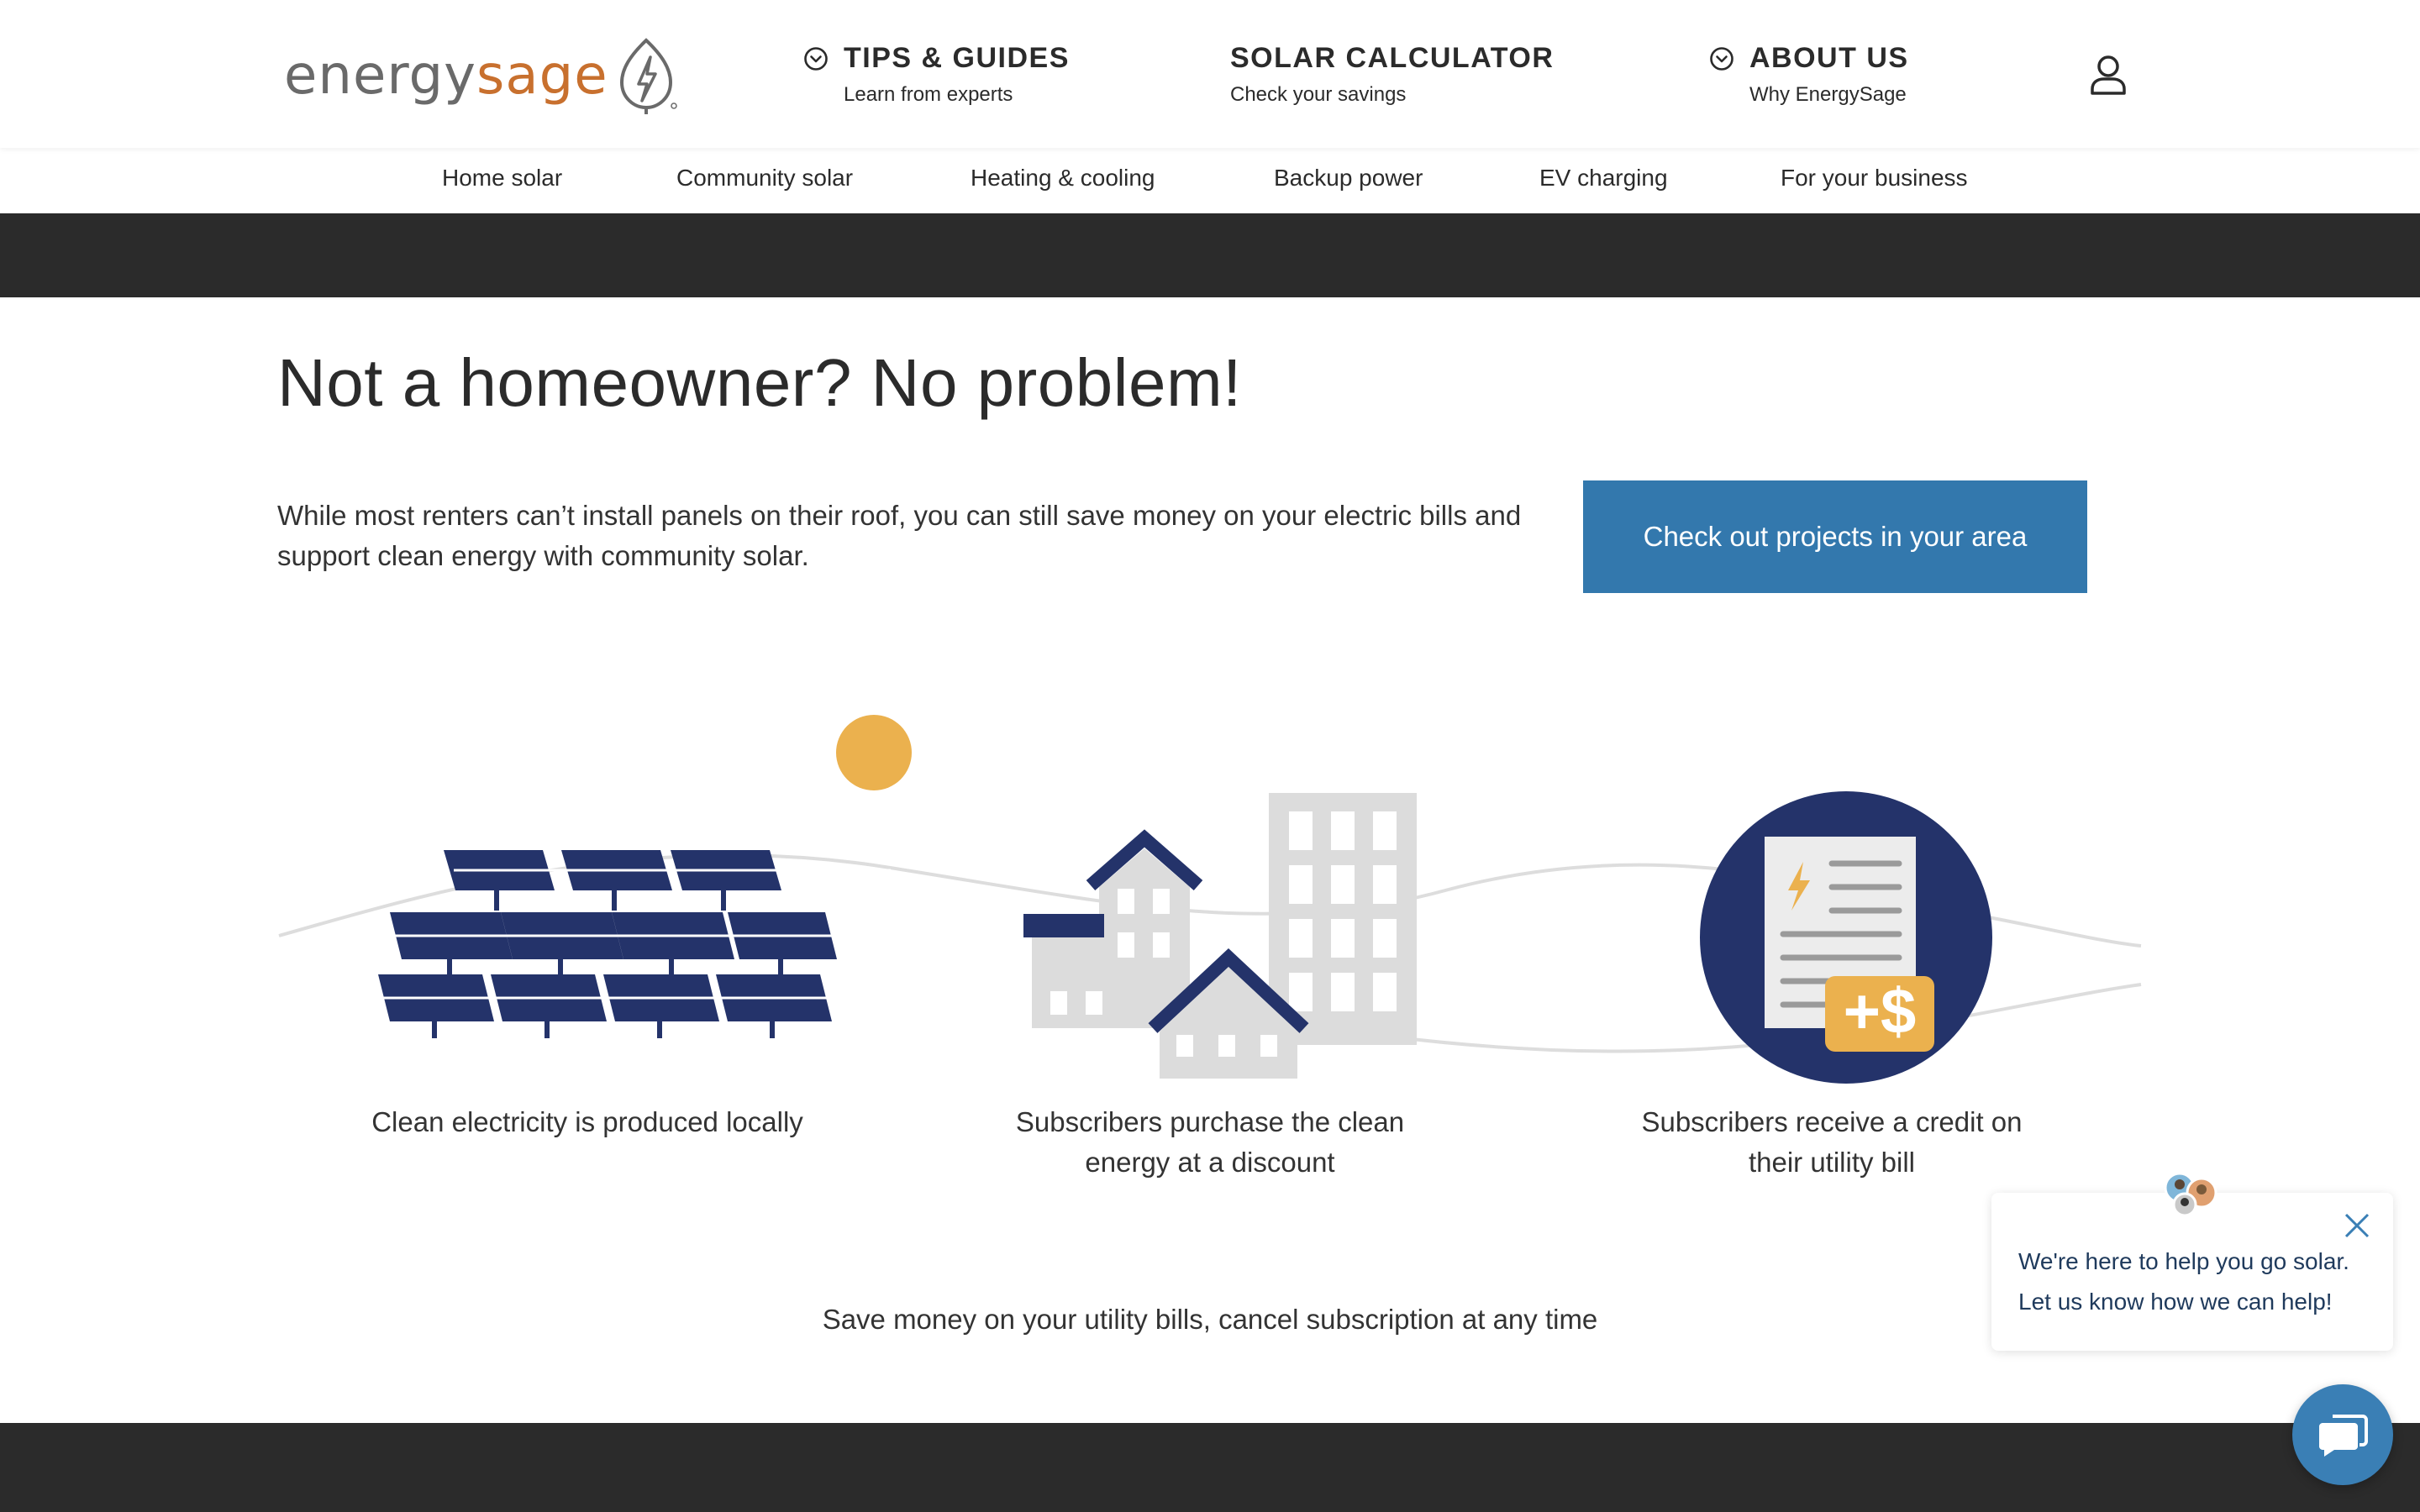  What do you see at coordinates (2175, 1302) in the screenshot?
I see `chat-message-line2: Let us know how we can help!` at bounding box center [2175, 1302].